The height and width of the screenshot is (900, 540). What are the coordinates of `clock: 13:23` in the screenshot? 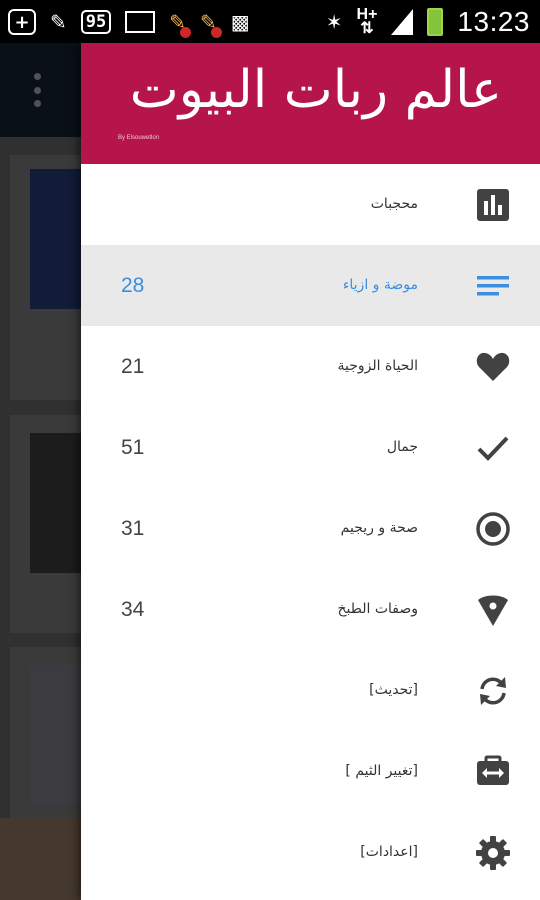 It's located at (493, 21).